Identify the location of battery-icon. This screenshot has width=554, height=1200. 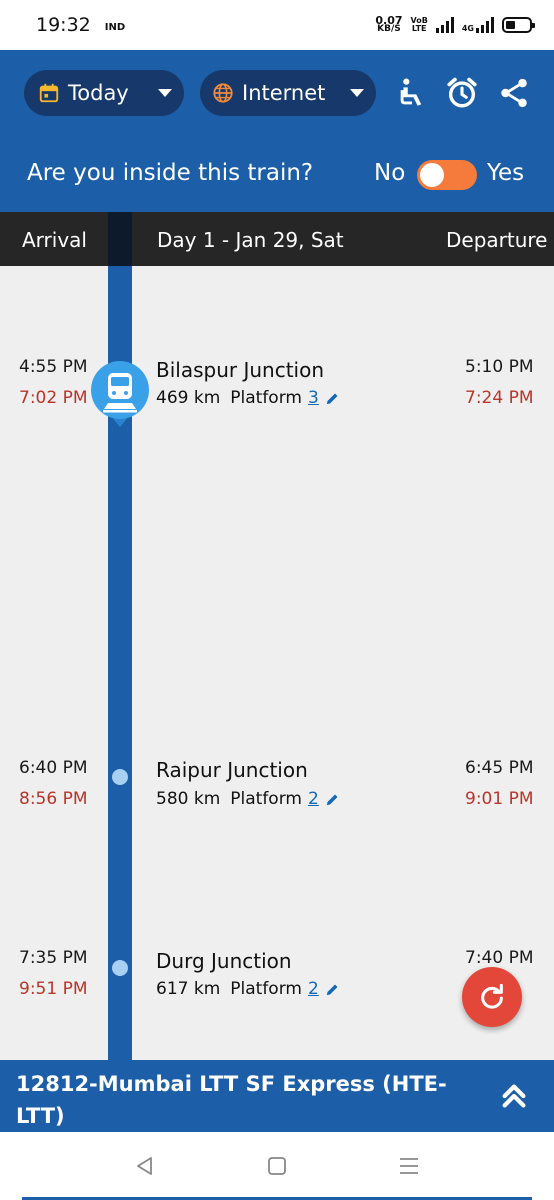
(518, 25).